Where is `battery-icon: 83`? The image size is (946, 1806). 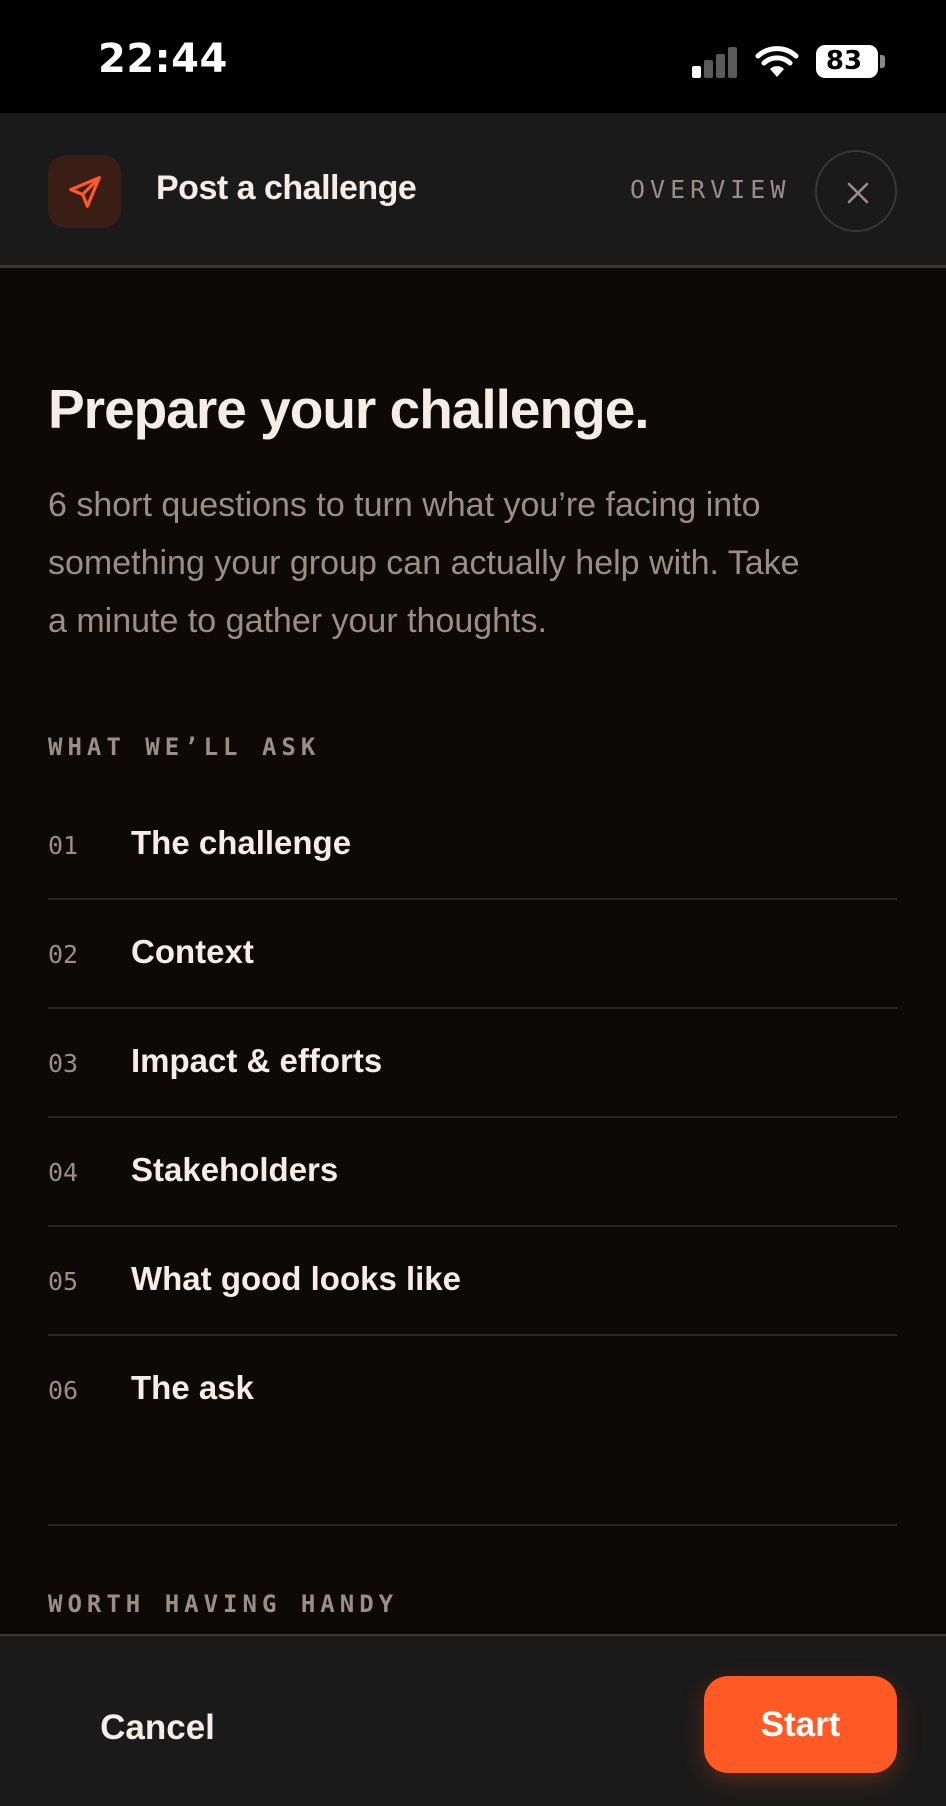
battery-icon: 83 is located at coordinates (847, 61).